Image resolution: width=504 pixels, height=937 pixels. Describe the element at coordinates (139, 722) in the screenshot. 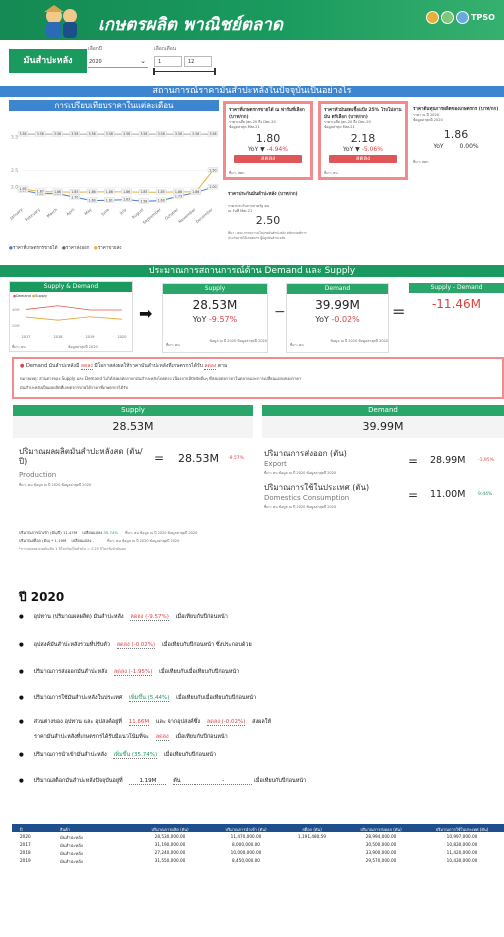

I see `summary-value: 11.66M` at that location.